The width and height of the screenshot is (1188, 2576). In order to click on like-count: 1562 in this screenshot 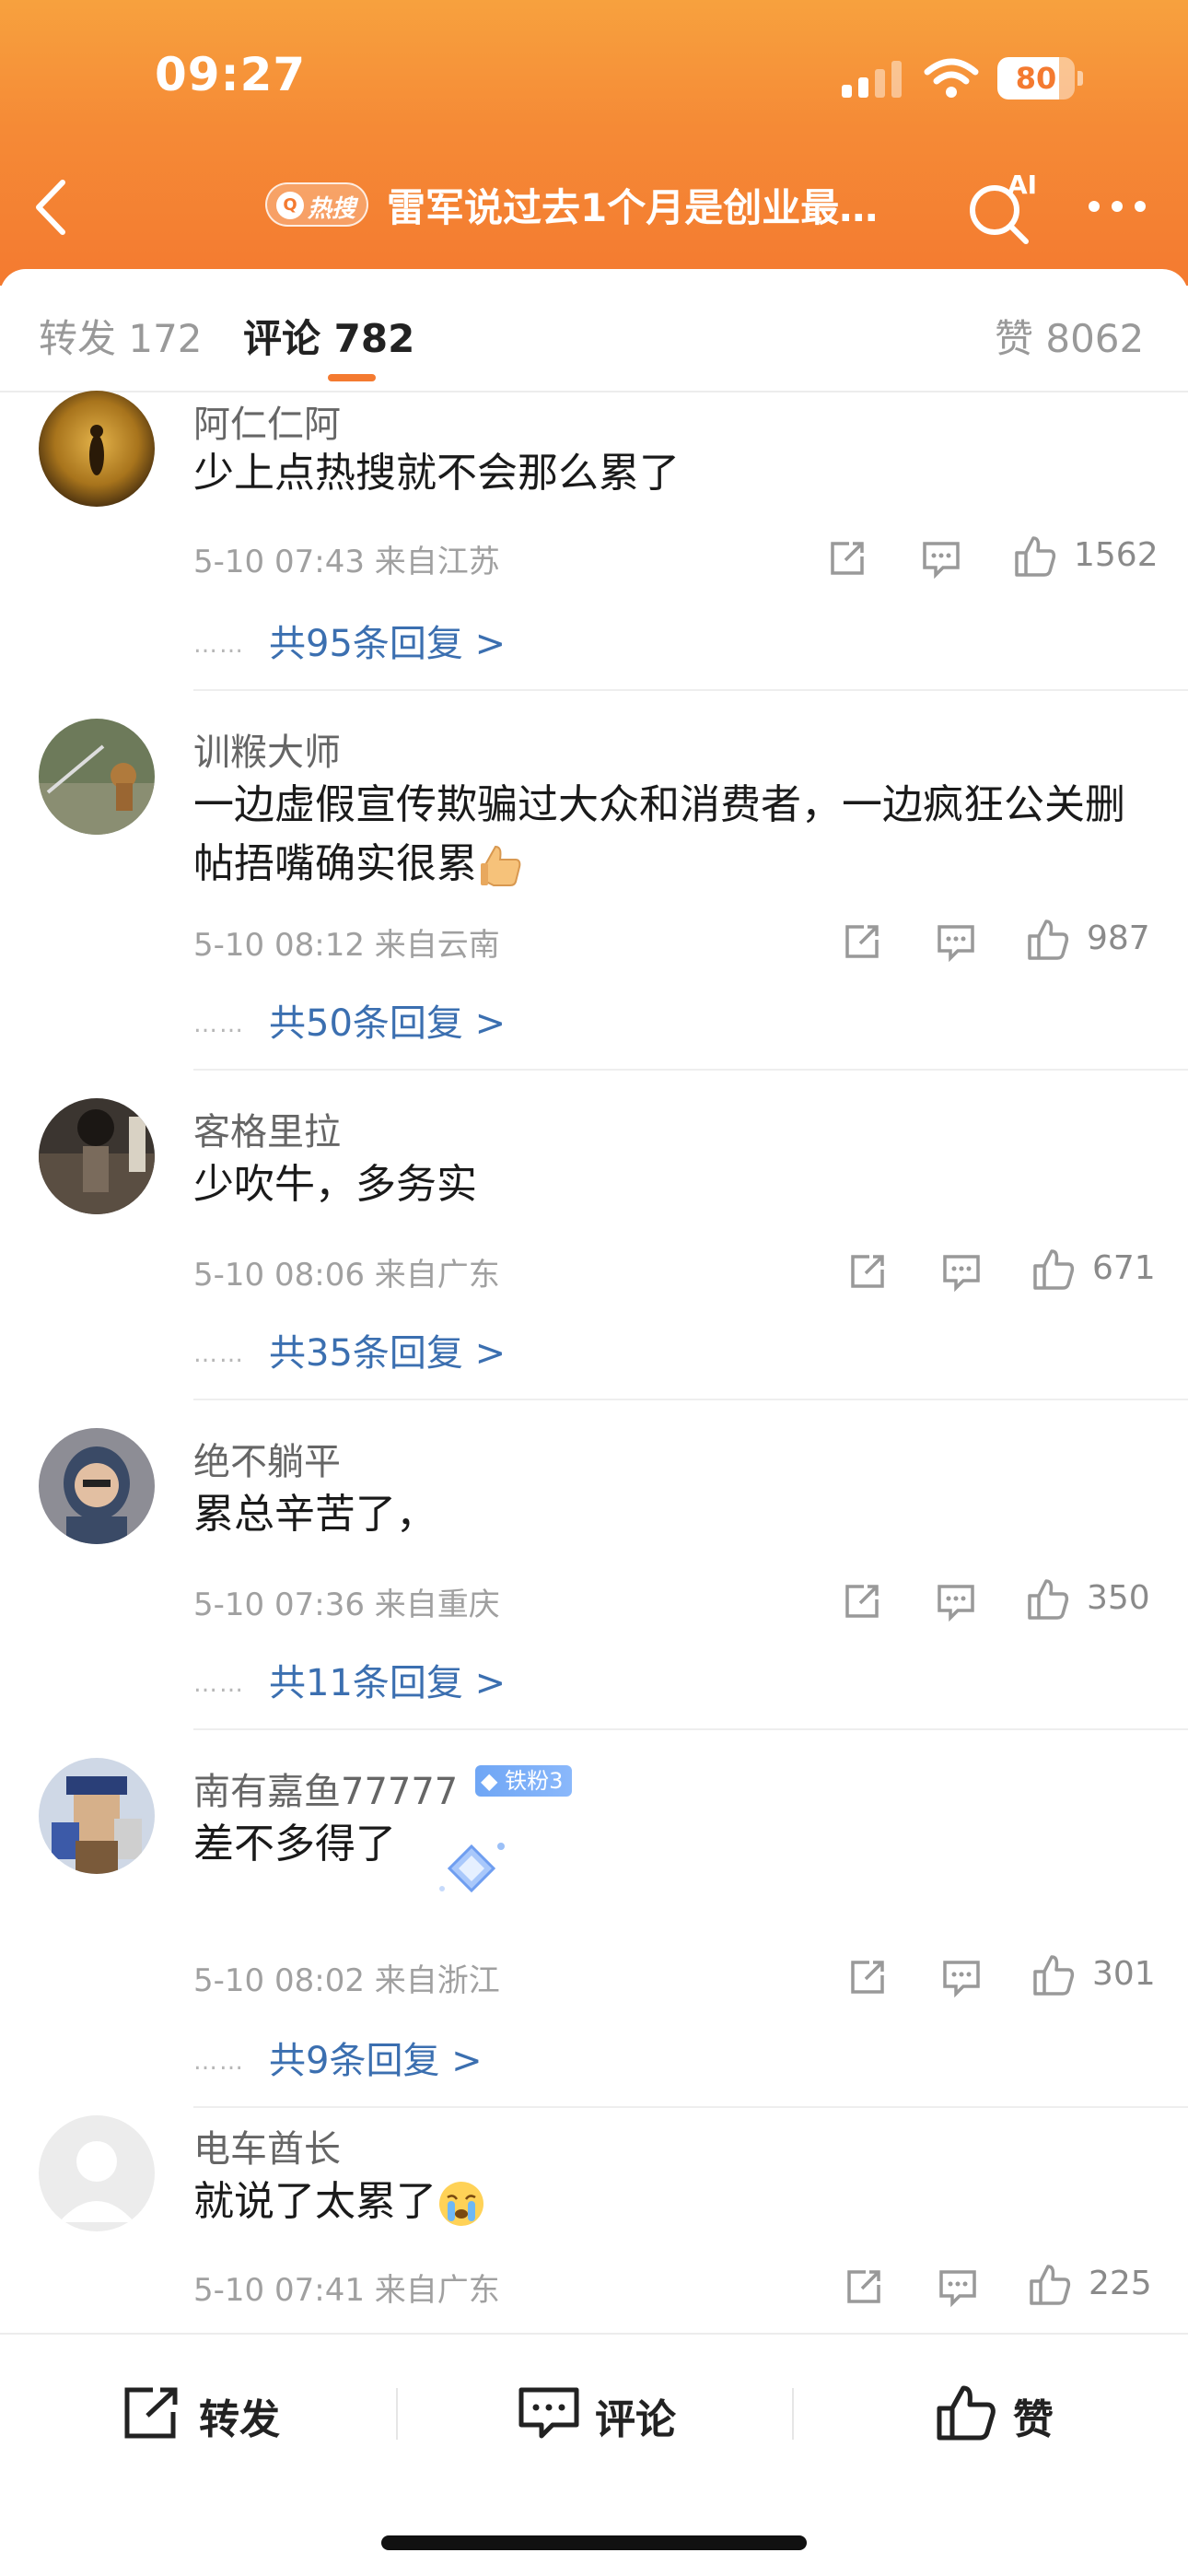, I will do `click(1116, 555)`.